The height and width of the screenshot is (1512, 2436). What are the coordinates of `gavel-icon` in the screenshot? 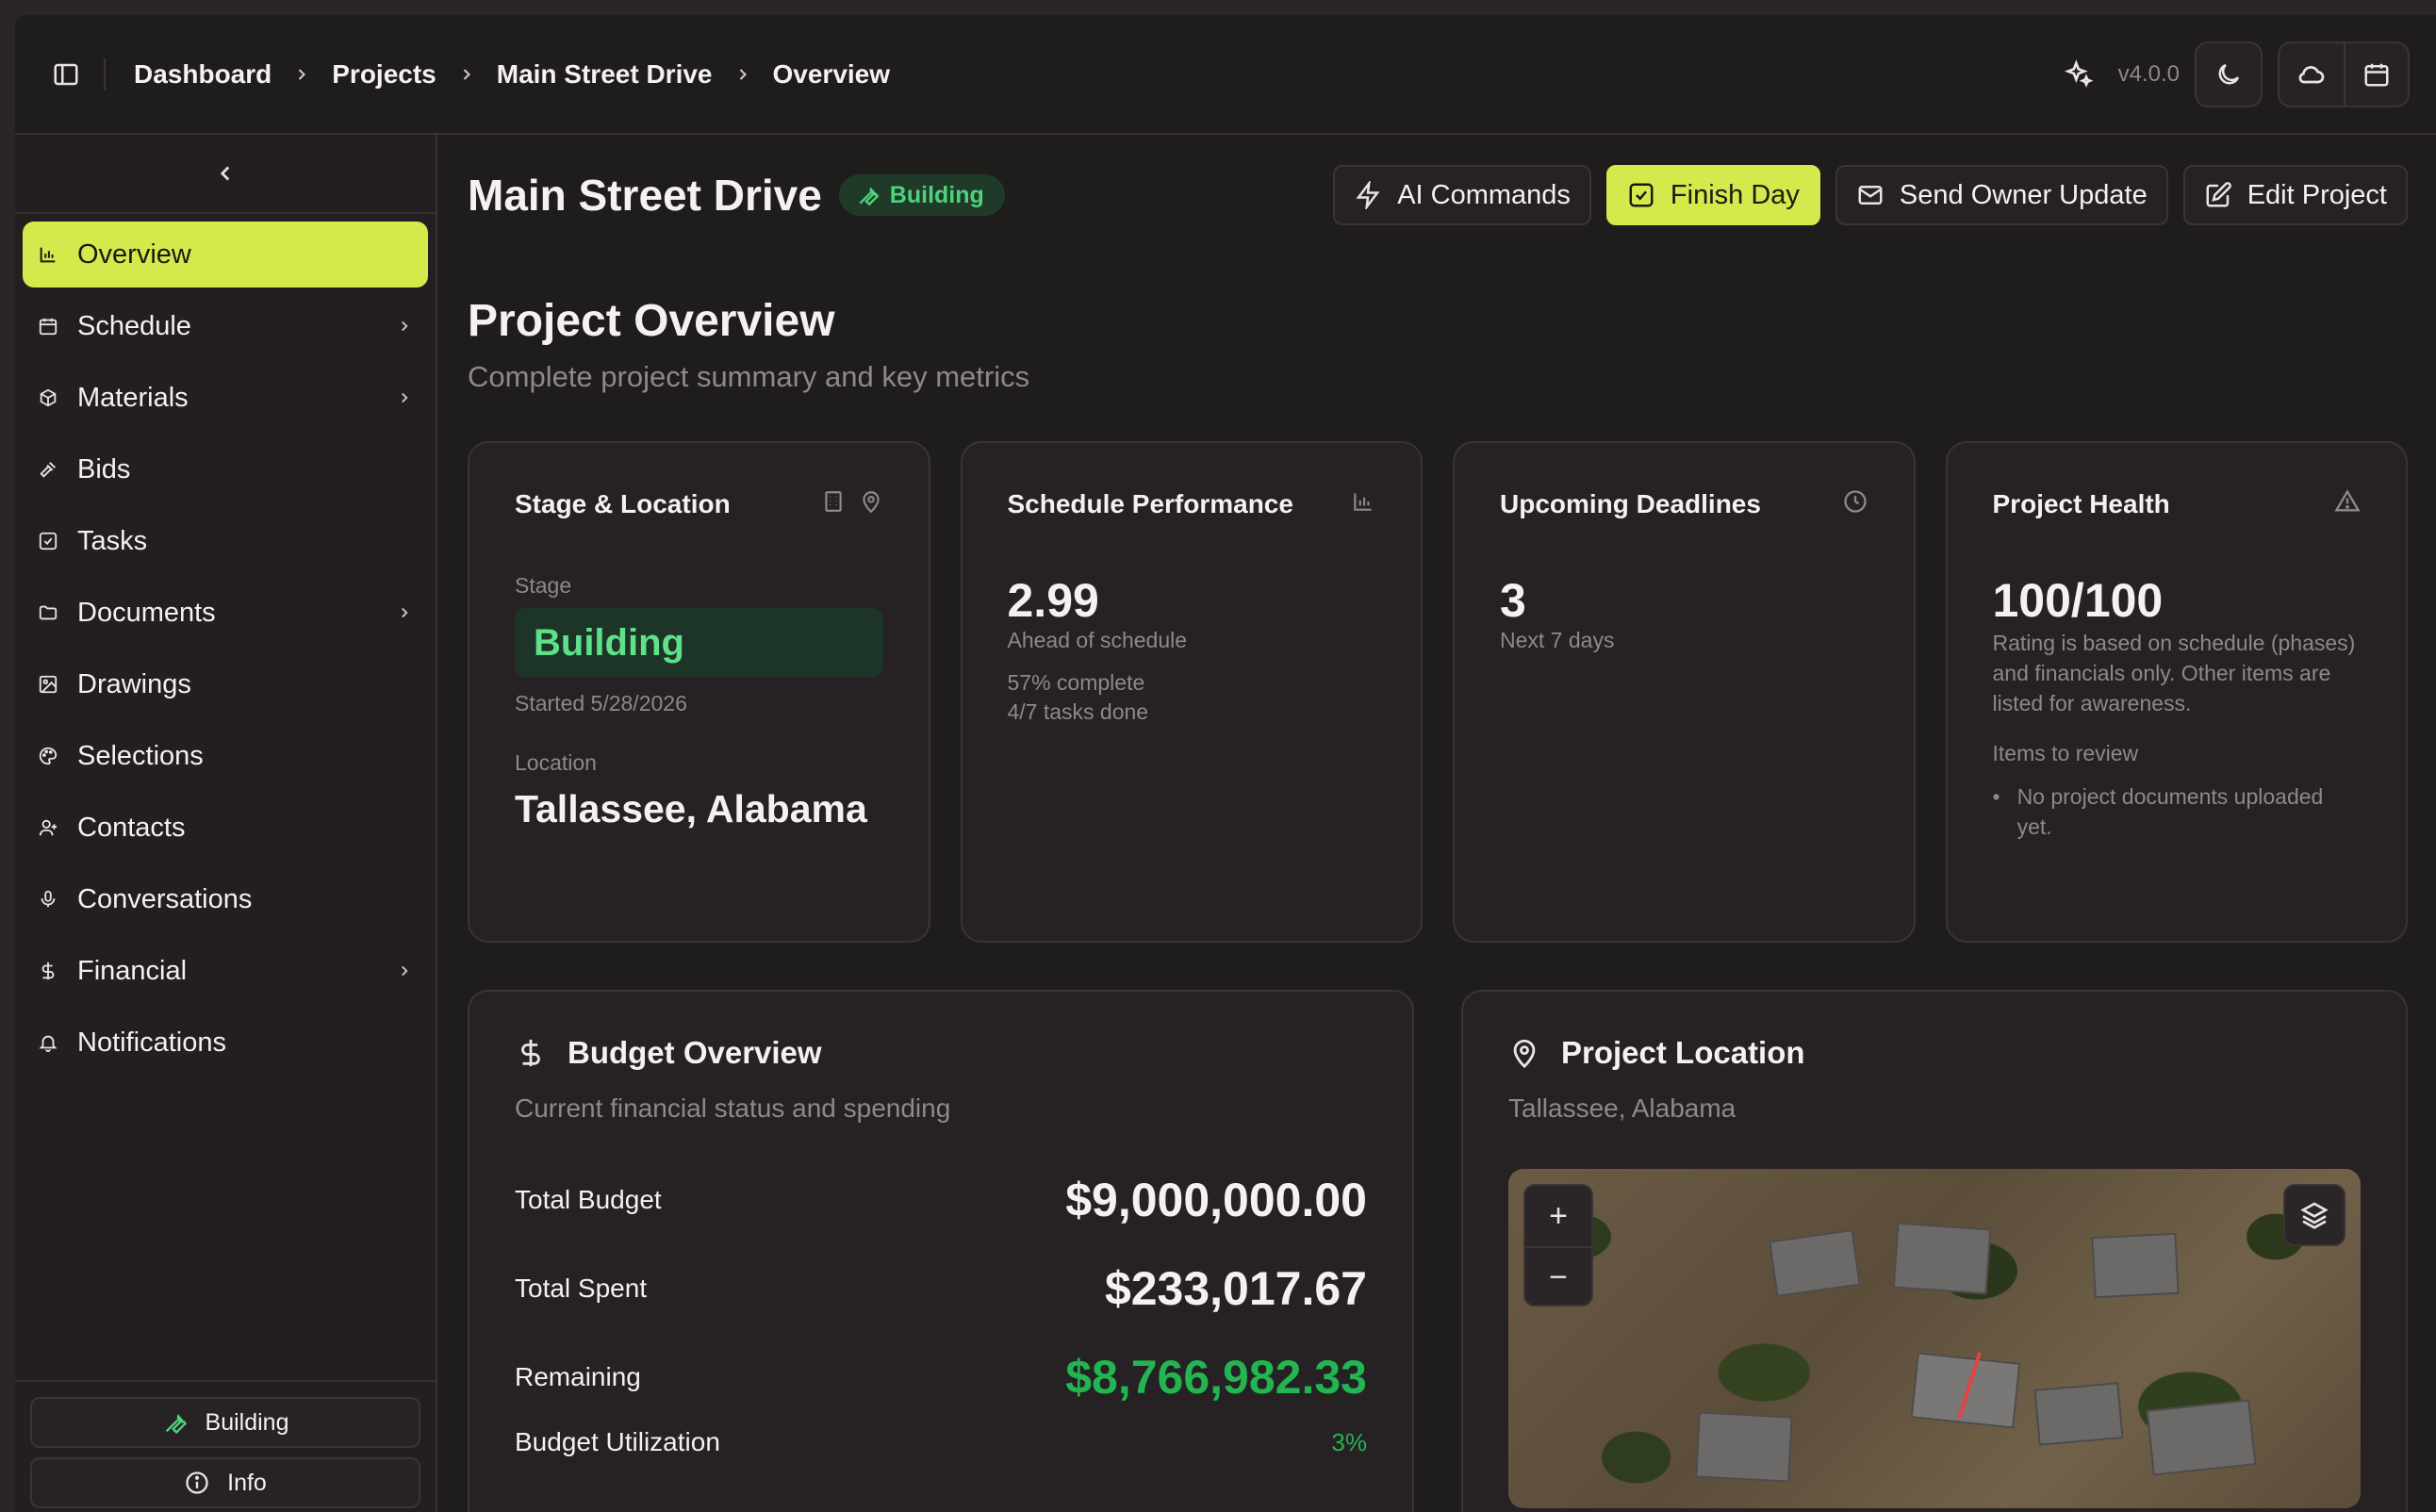 It's located at (54, 470).